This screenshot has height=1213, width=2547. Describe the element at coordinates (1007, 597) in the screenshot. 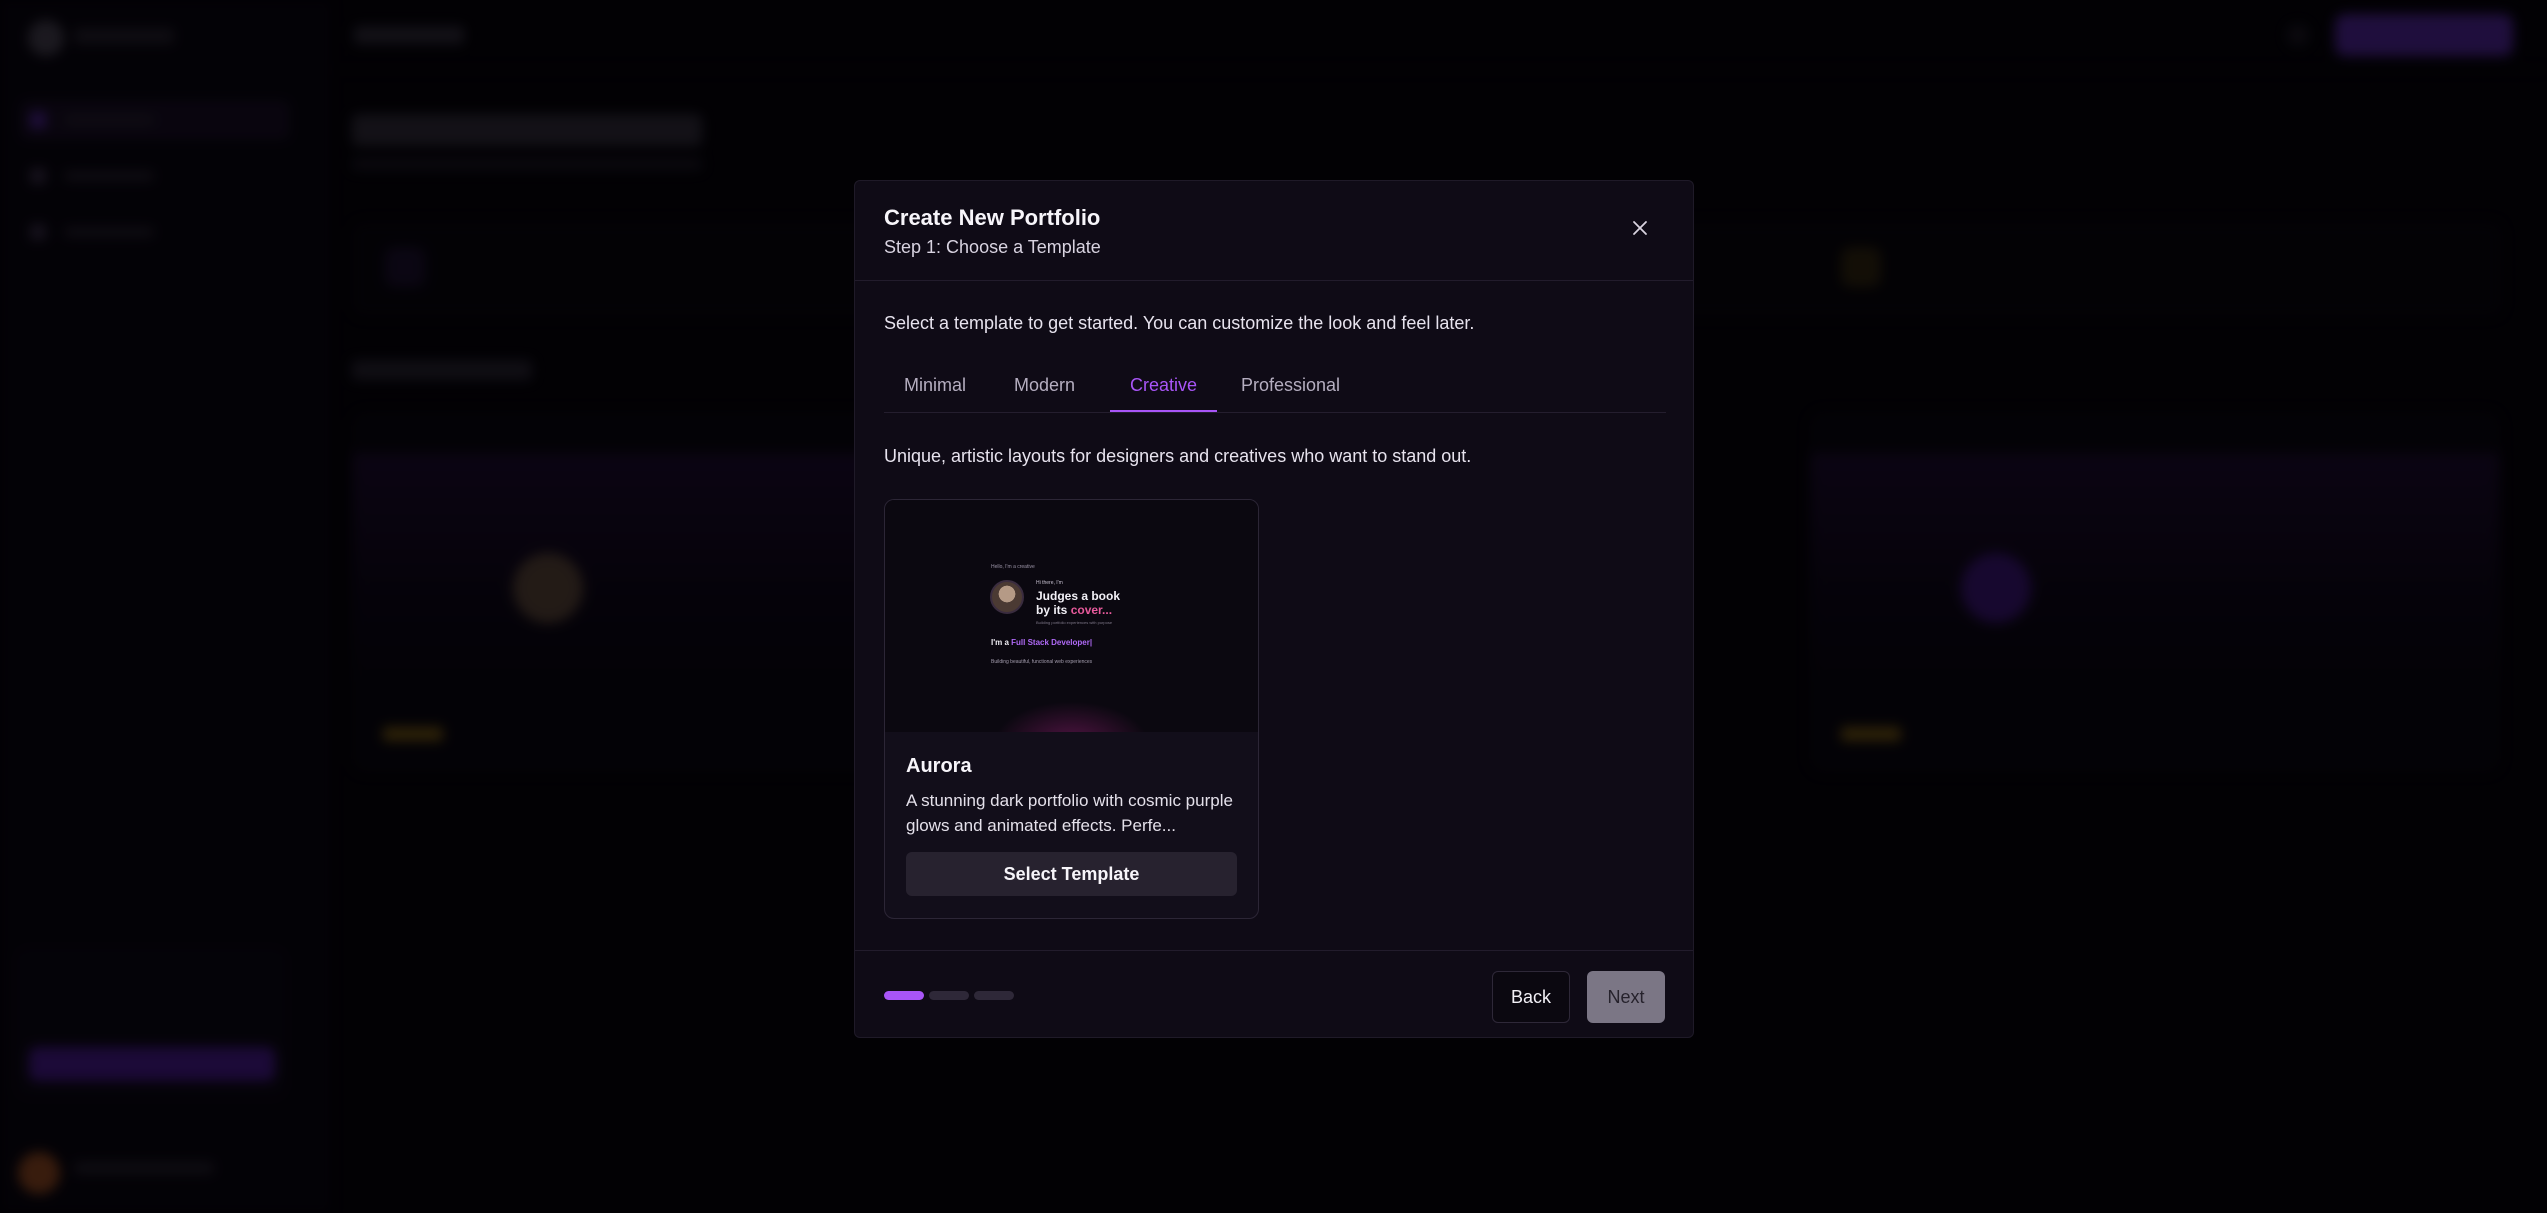

I see `preview-avatar` at that location.